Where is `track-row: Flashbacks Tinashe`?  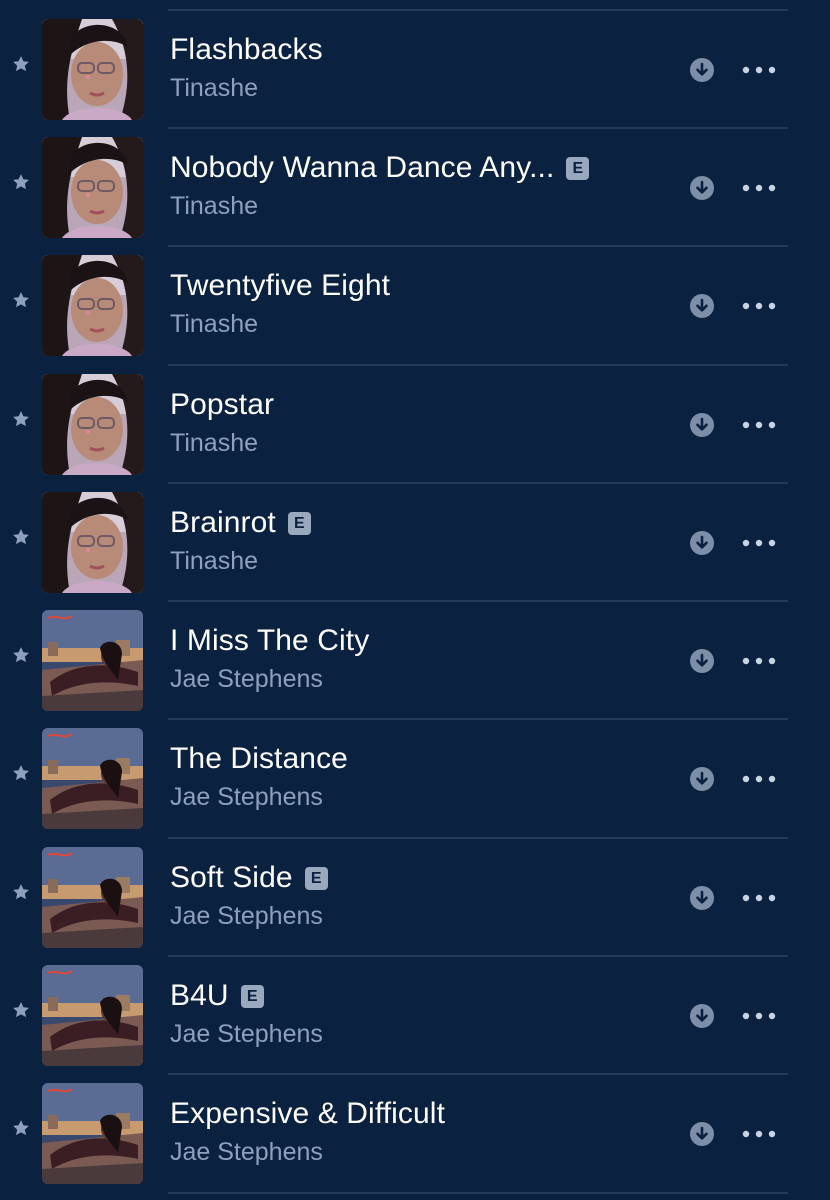
track-row: Flashbacks Tinashe is located at coordinates (415, 69).